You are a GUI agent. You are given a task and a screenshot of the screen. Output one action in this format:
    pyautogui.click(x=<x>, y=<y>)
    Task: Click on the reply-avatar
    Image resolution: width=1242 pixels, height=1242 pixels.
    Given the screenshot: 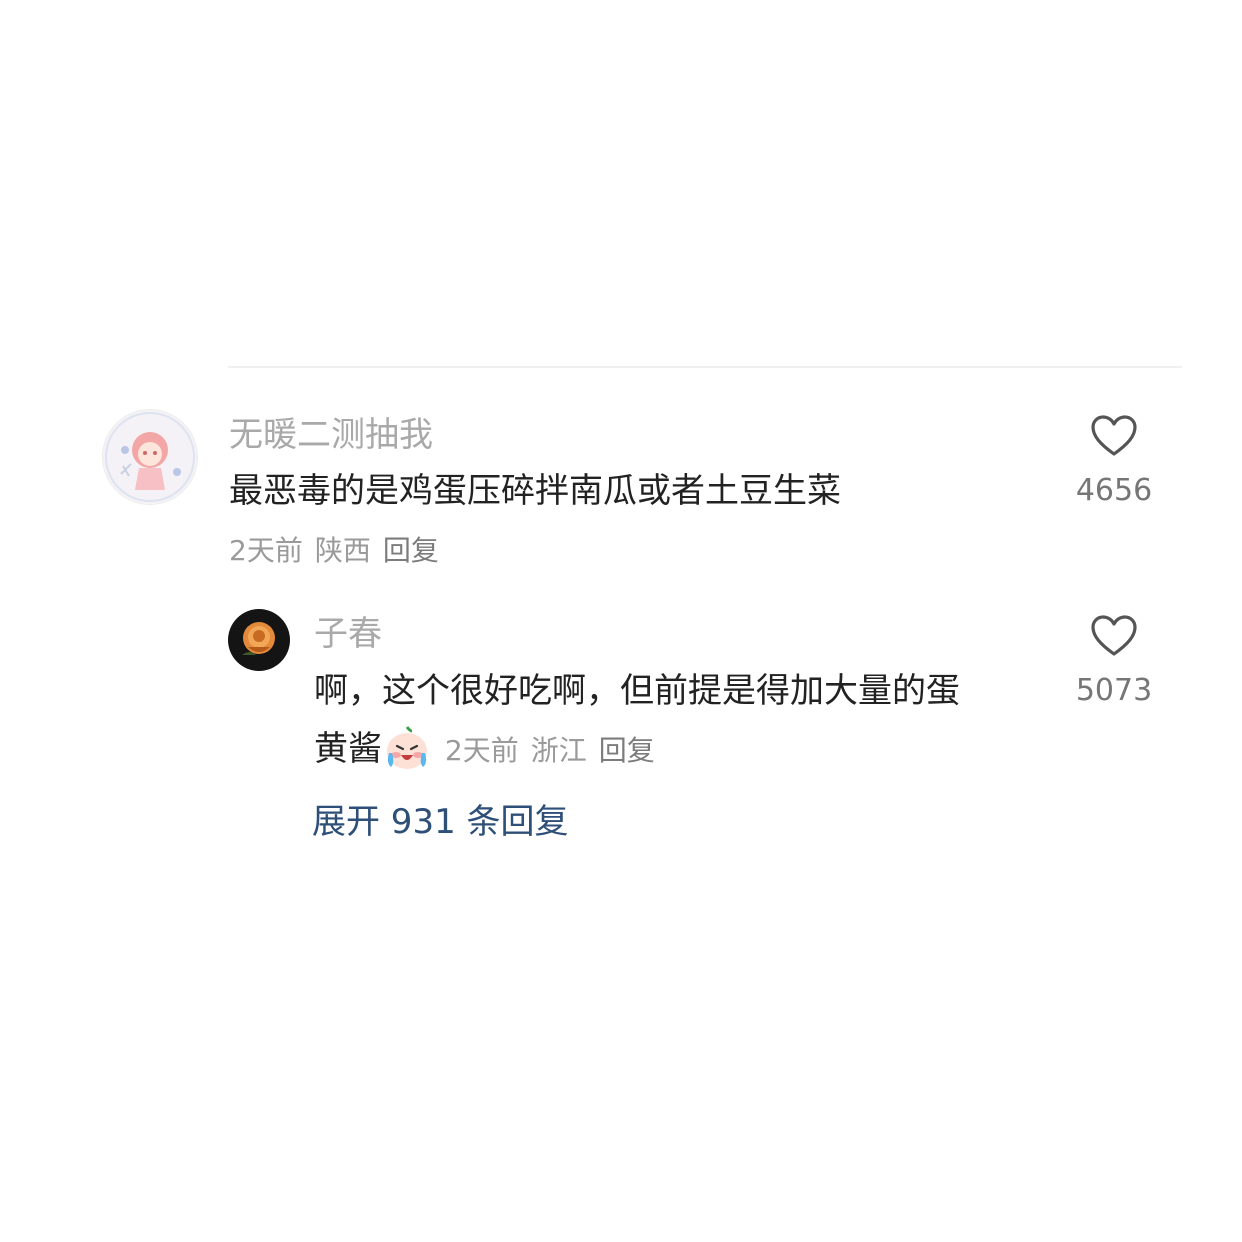 What is the action you would take?
    pyautogui.click(x=259, y=640)
    